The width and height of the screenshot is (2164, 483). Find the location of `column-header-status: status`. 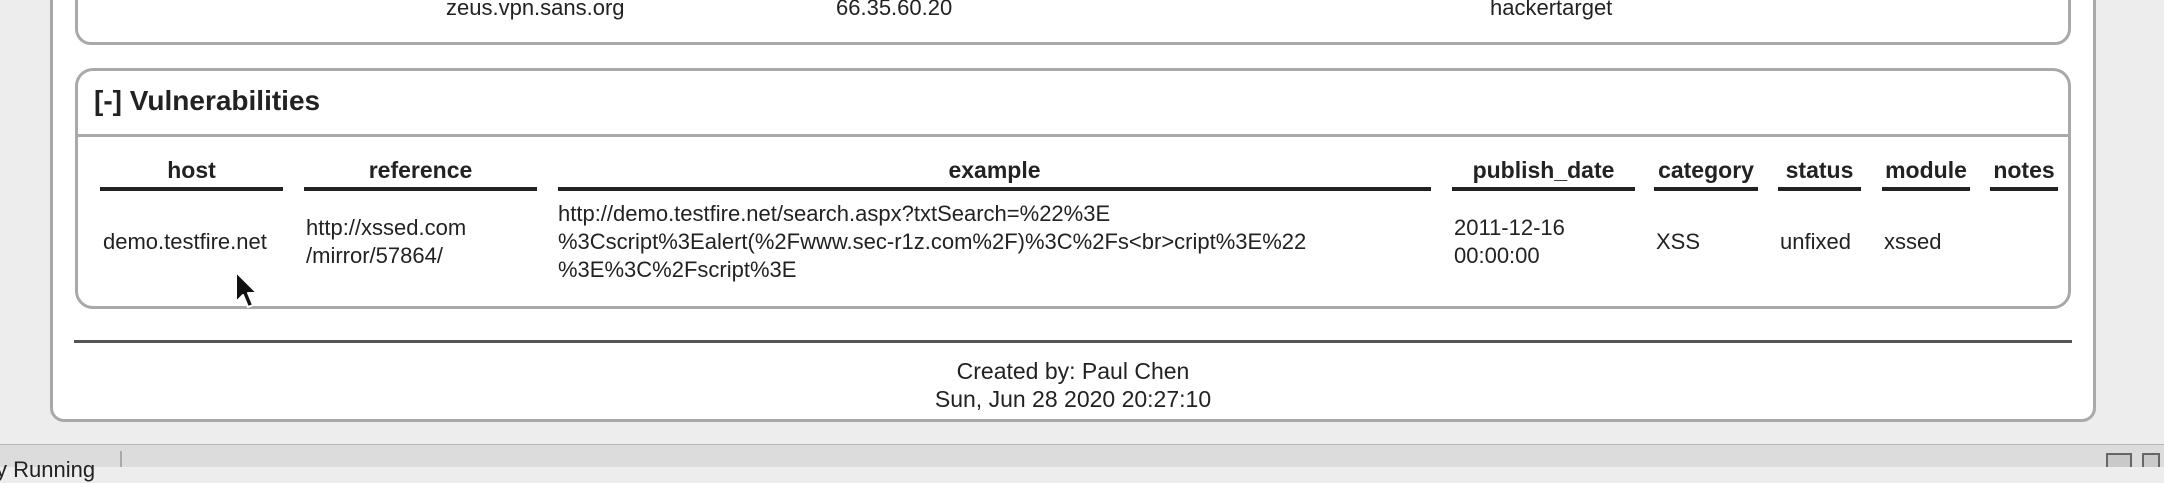

column-header-status: status is located at coordinates (1819, 174).